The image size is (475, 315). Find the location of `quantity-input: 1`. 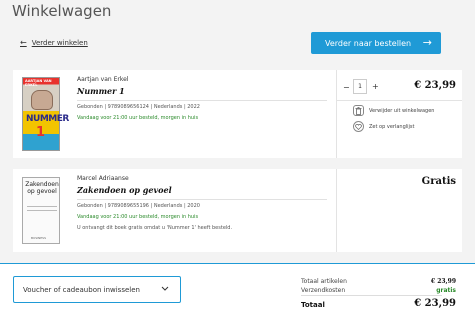

quantity-input: 1 is located at coordinates (360, 86).